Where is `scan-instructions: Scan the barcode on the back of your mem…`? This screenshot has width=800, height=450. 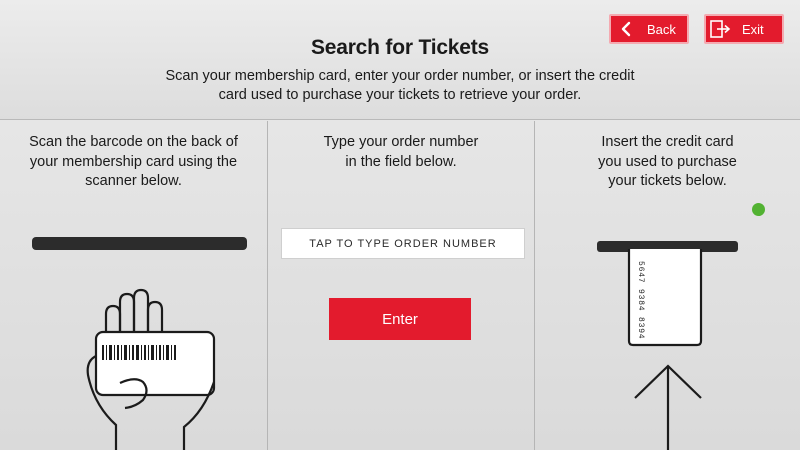
scan-instructions: Scan the barcode on the back of your mem… is located at coordinates (133, 161).